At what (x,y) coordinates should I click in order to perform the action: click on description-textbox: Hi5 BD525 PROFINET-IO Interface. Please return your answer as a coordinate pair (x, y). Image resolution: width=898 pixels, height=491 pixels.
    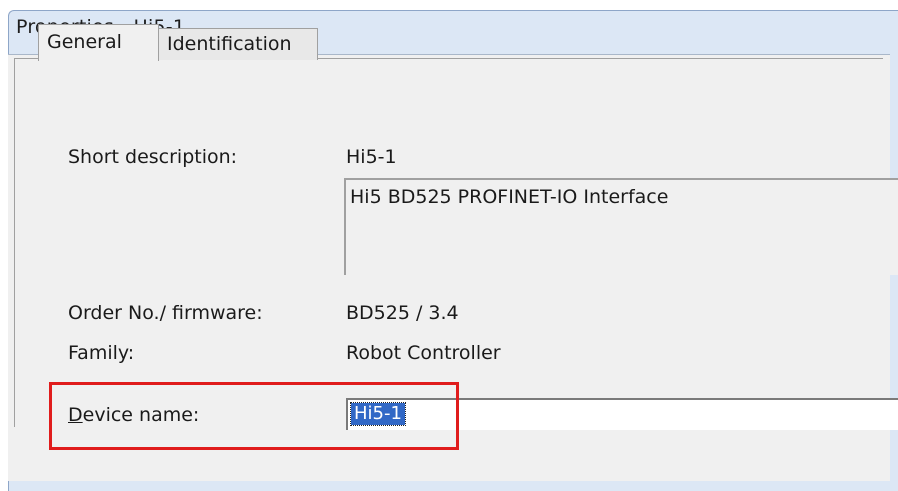
    Looking at the image, I should click on (621, 226).